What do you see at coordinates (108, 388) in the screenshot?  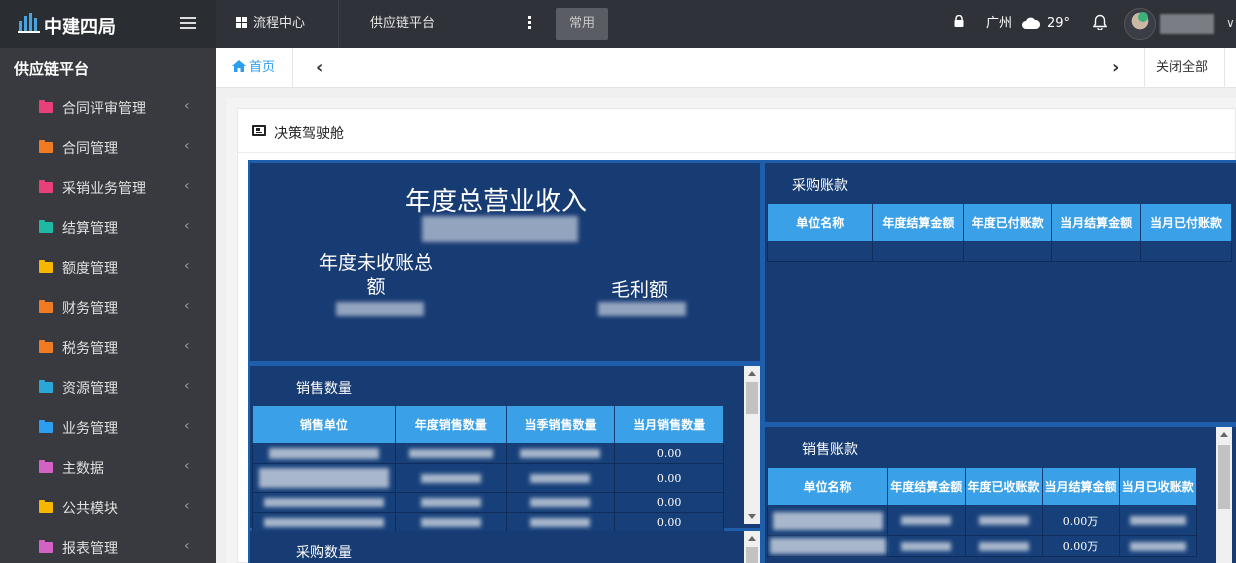 I see `sidebar-item: 资源管理 ‹` at bounding box center [108, 388].